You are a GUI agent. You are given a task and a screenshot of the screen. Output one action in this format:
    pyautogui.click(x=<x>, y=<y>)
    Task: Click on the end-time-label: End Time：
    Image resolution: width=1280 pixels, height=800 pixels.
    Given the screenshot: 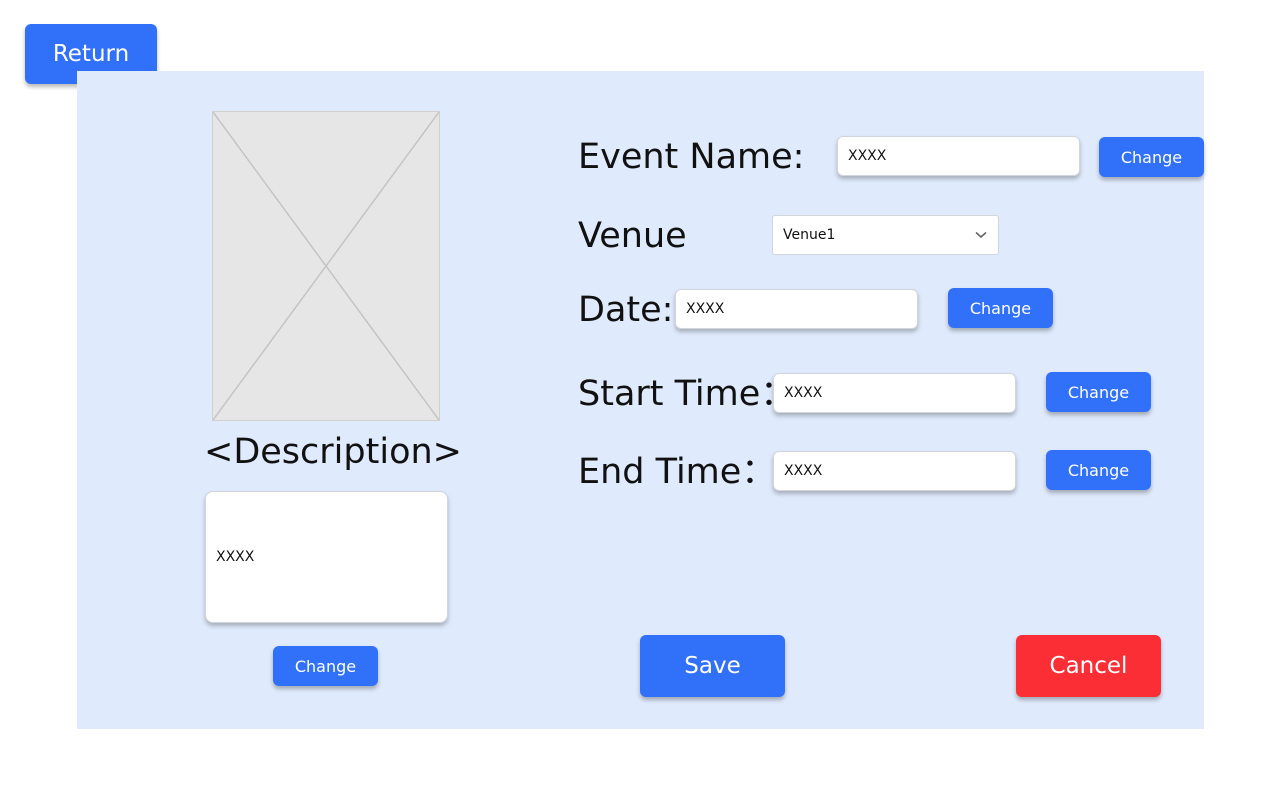 What is the action you would take?
    pyautogui.click(x=677, y=472)
    